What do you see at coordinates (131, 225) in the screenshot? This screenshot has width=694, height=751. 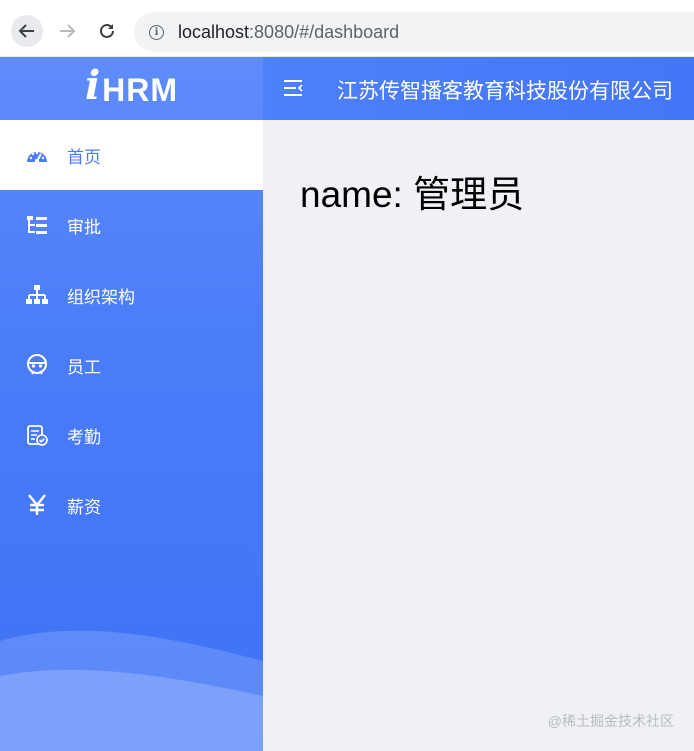 I see `sidebar-item-approval: 审批` at bounding box center [131, 225].